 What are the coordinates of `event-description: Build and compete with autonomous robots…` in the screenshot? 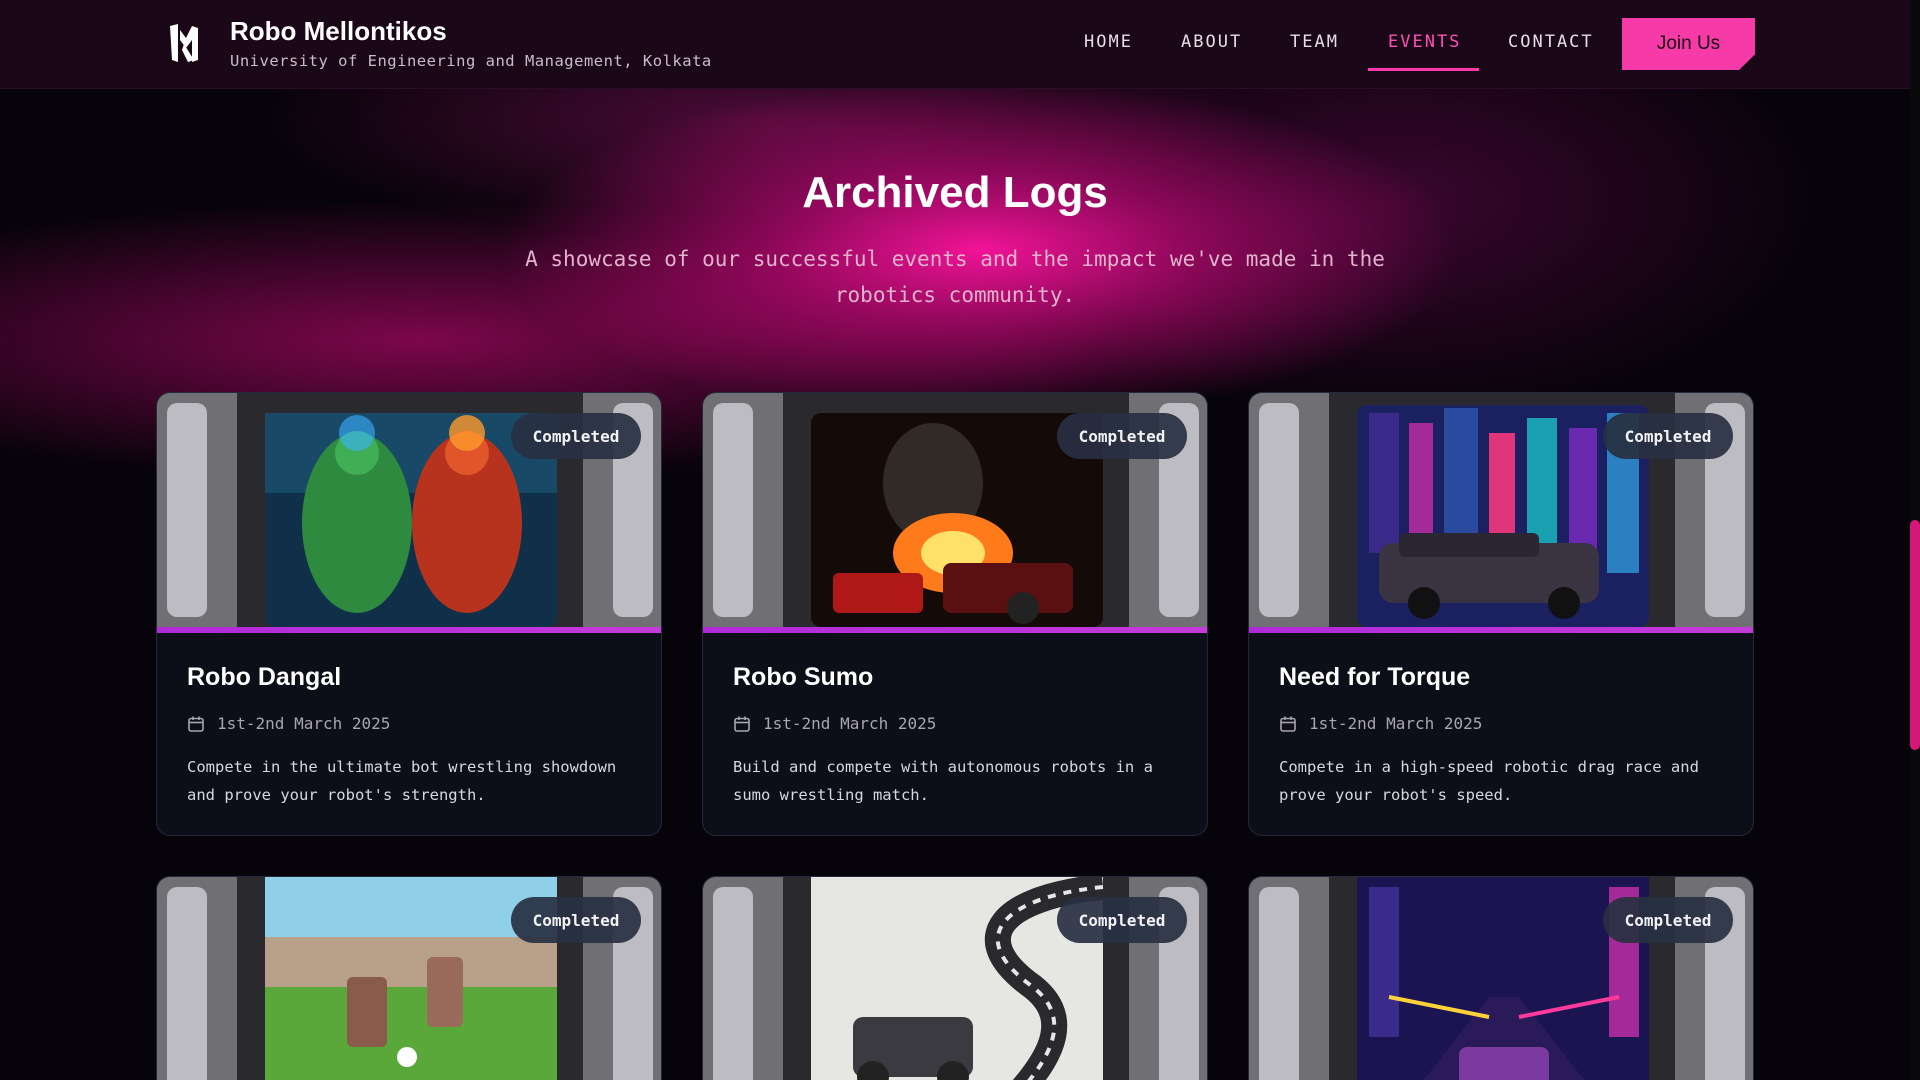 It's located at (943, 781).